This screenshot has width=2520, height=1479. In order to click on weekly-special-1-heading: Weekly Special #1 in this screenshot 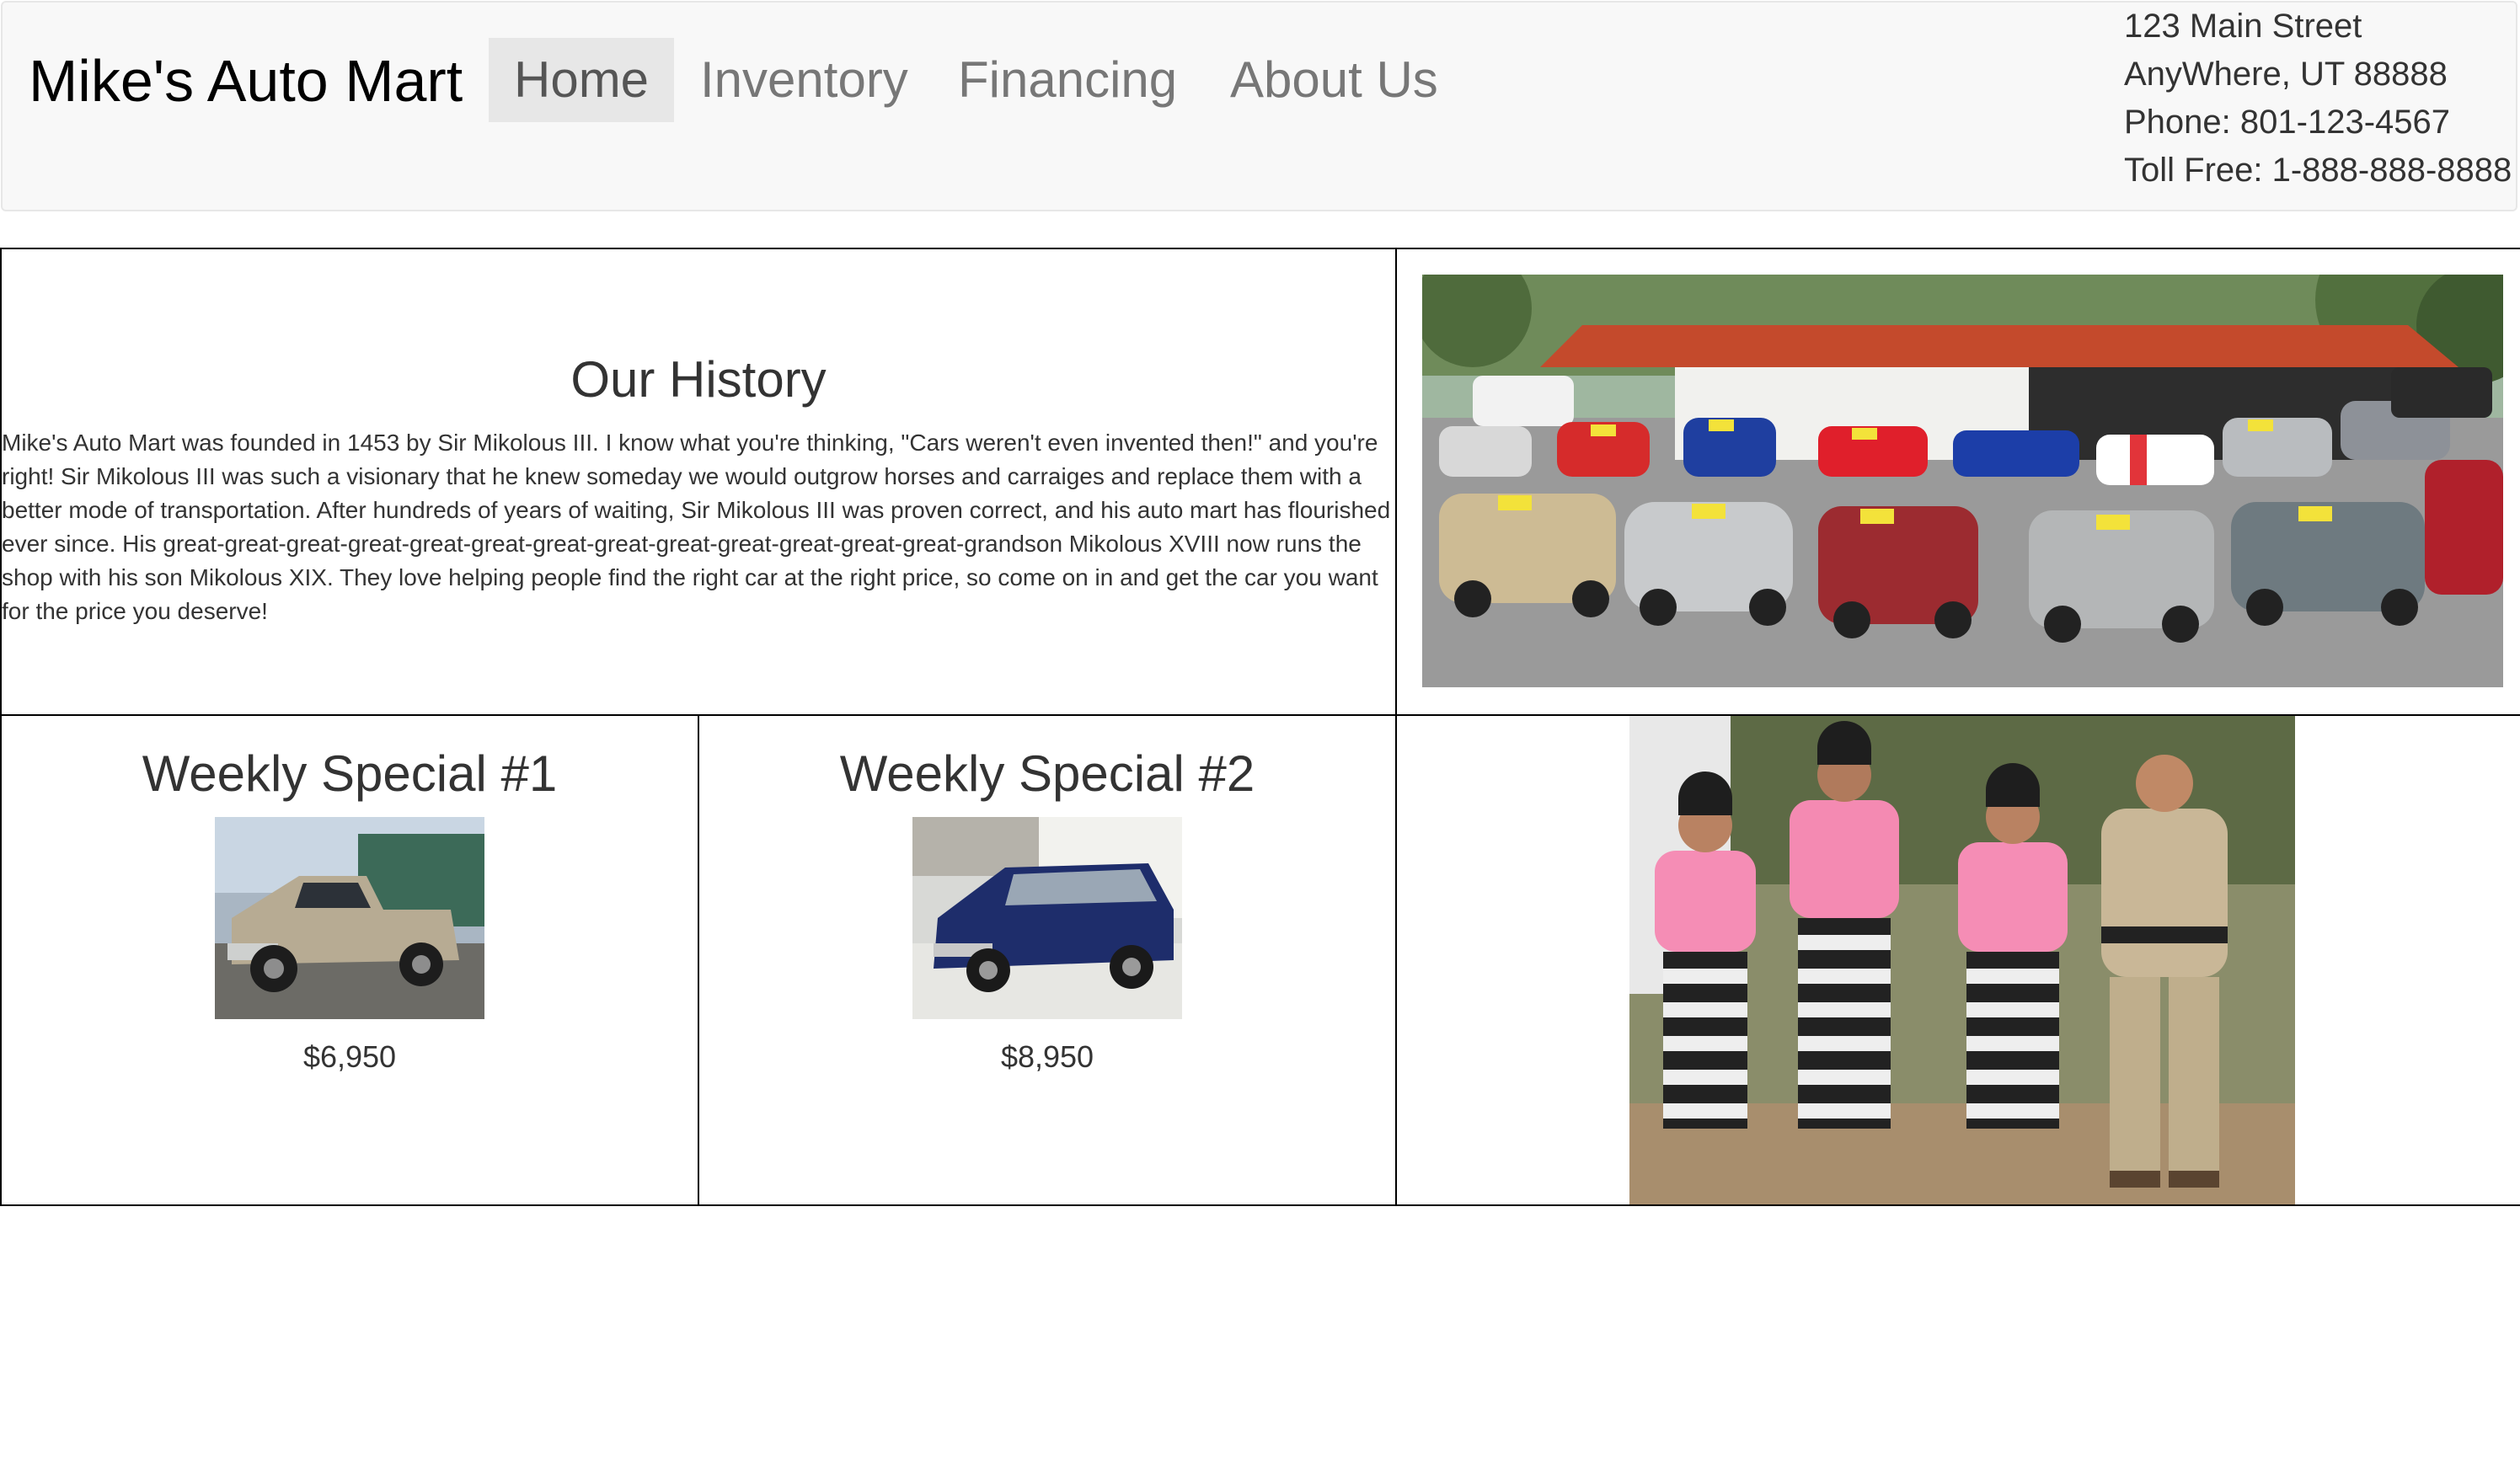, I will do `click(350, 773)`.